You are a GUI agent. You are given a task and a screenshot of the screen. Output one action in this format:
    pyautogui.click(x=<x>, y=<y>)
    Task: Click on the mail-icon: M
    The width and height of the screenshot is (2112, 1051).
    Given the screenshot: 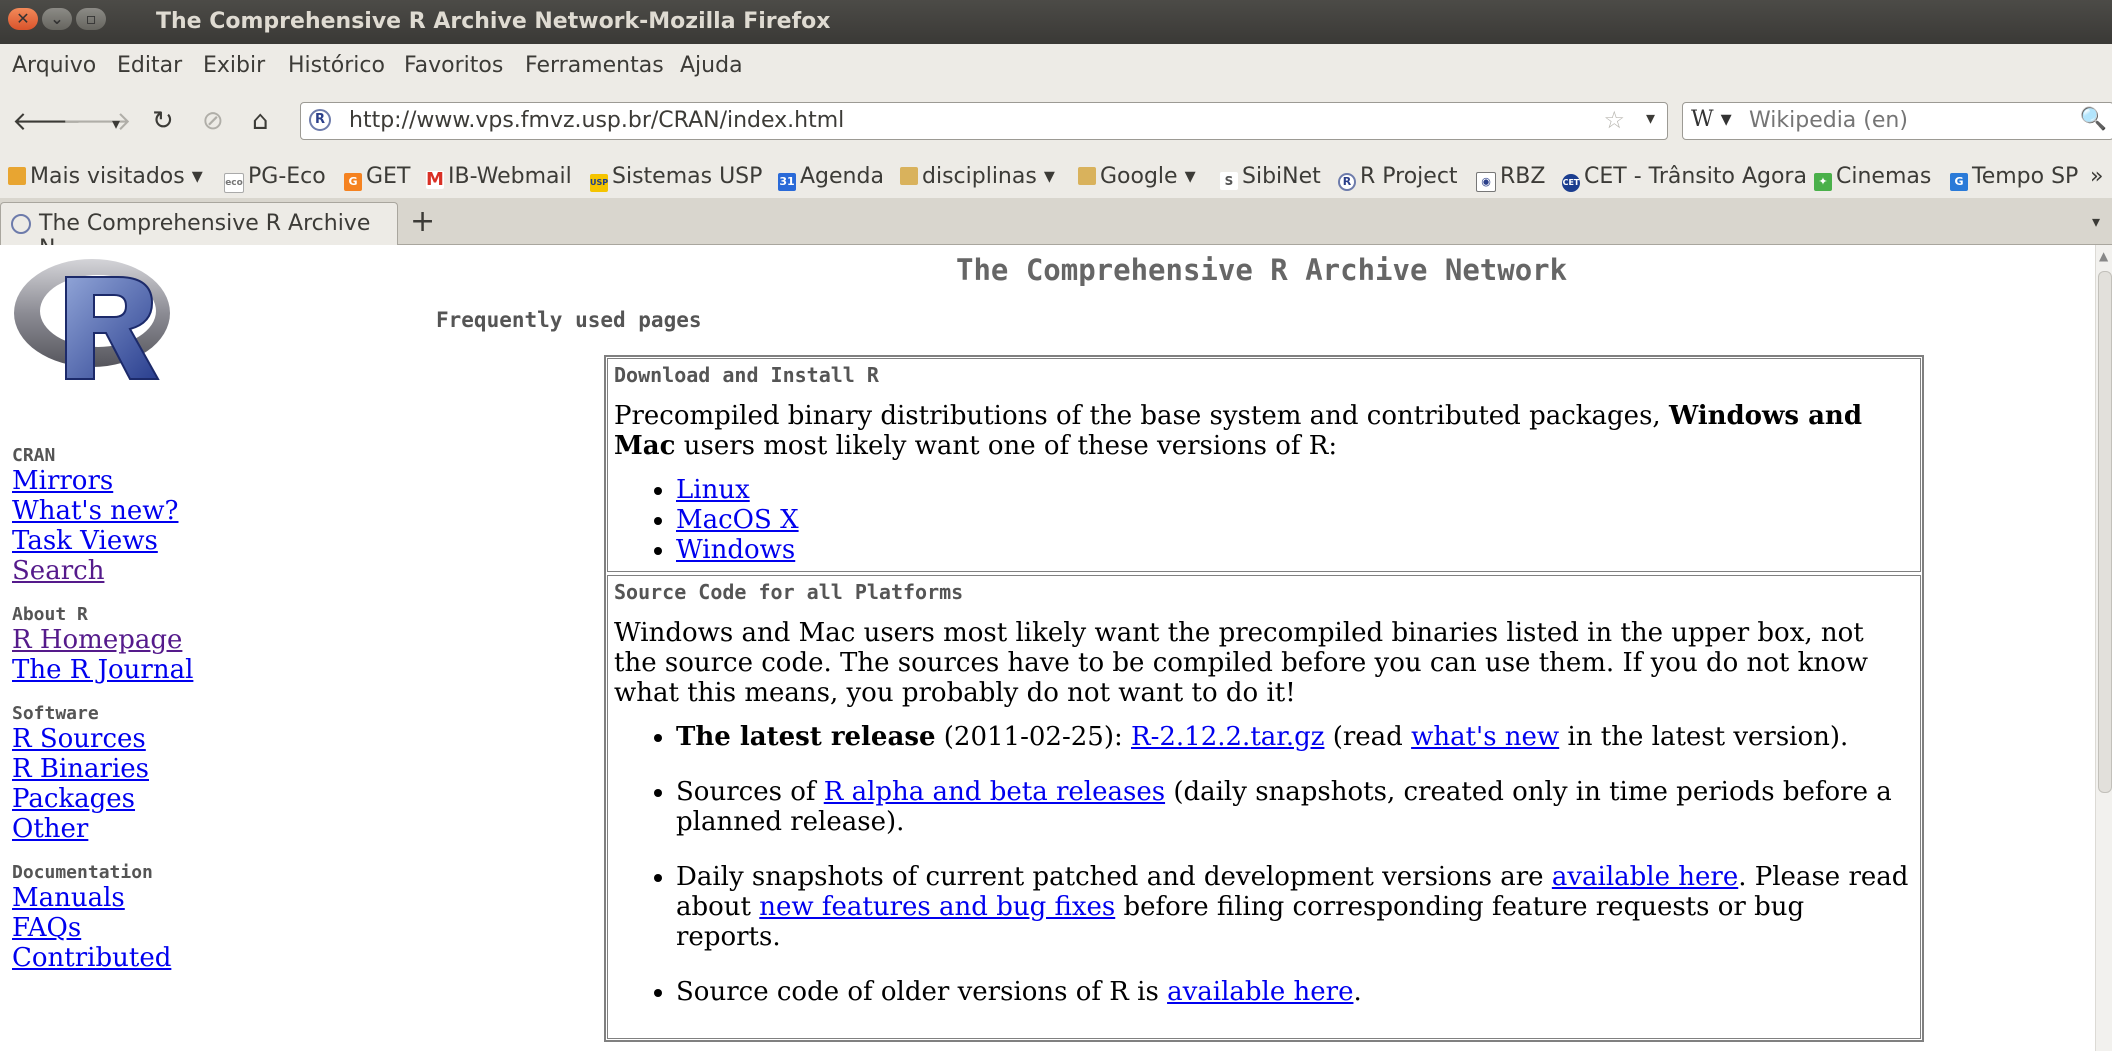 What is the action you would take?
    pyautogui.click(x=435, y=179)
    